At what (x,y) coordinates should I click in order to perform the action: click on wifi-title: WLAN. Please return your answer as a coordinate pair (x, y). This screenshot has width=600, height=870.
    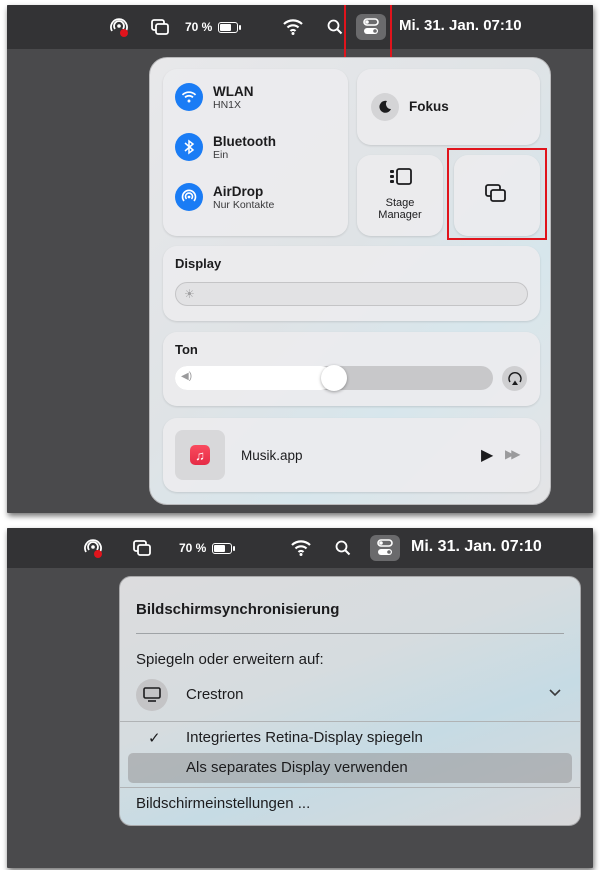
    Looking at the image, I should click on (233, 91).